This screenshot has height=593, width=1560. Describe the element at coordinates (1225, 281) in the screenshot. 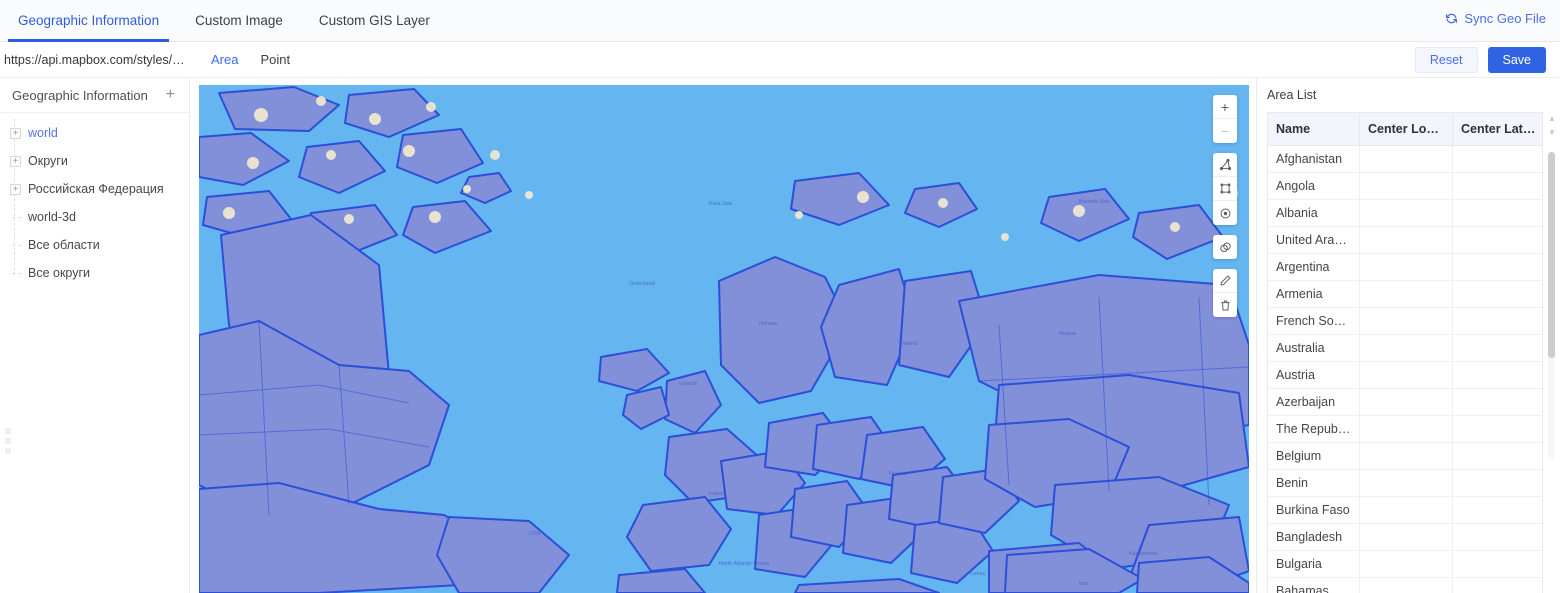

I see `edit-shape-icon` at that location.